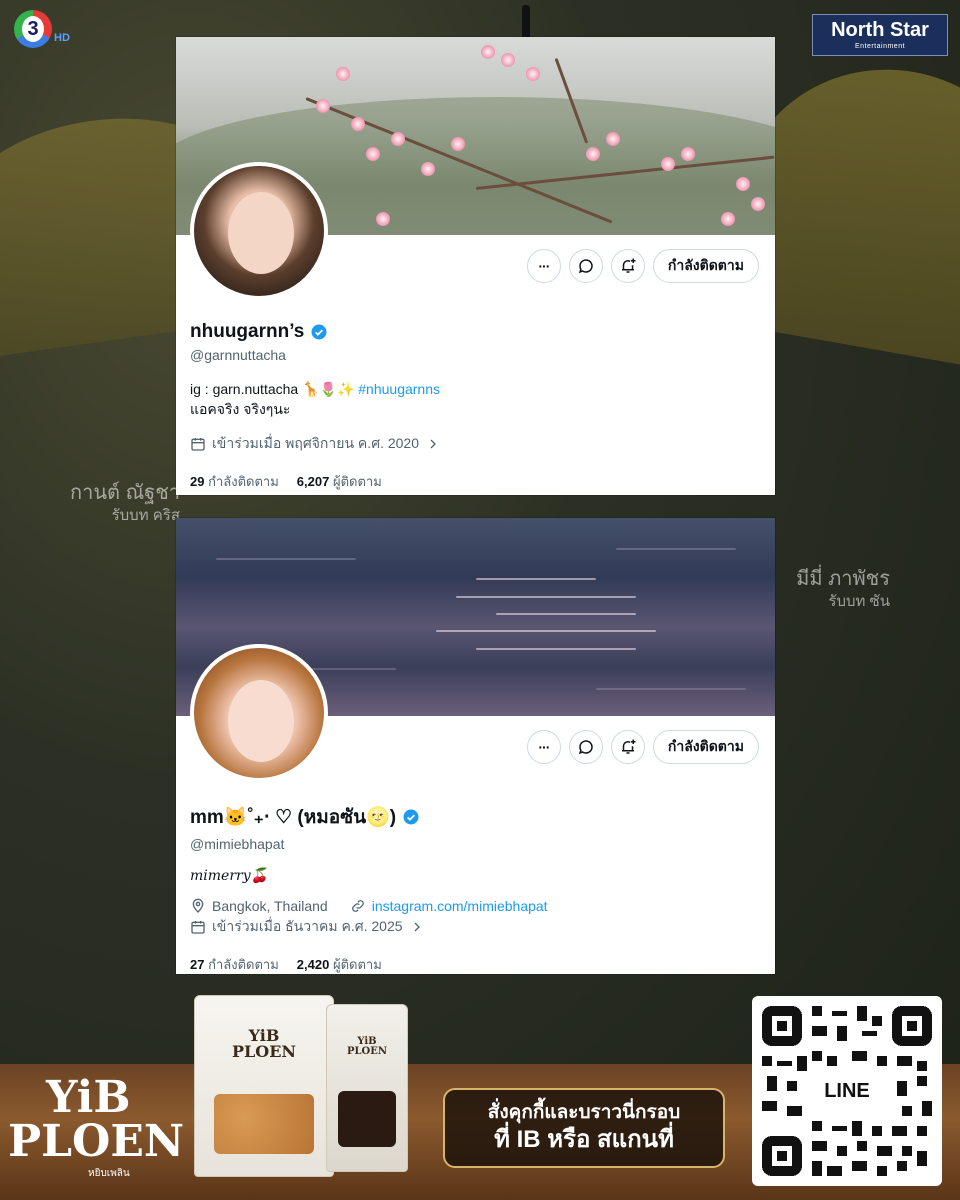  Describe the element at coordinates (475, 444) in the screenshot. I see `joined-date: เข้าร่วมเมื่อ พฤศจิกายน ค.ศ. 2020` at that location.